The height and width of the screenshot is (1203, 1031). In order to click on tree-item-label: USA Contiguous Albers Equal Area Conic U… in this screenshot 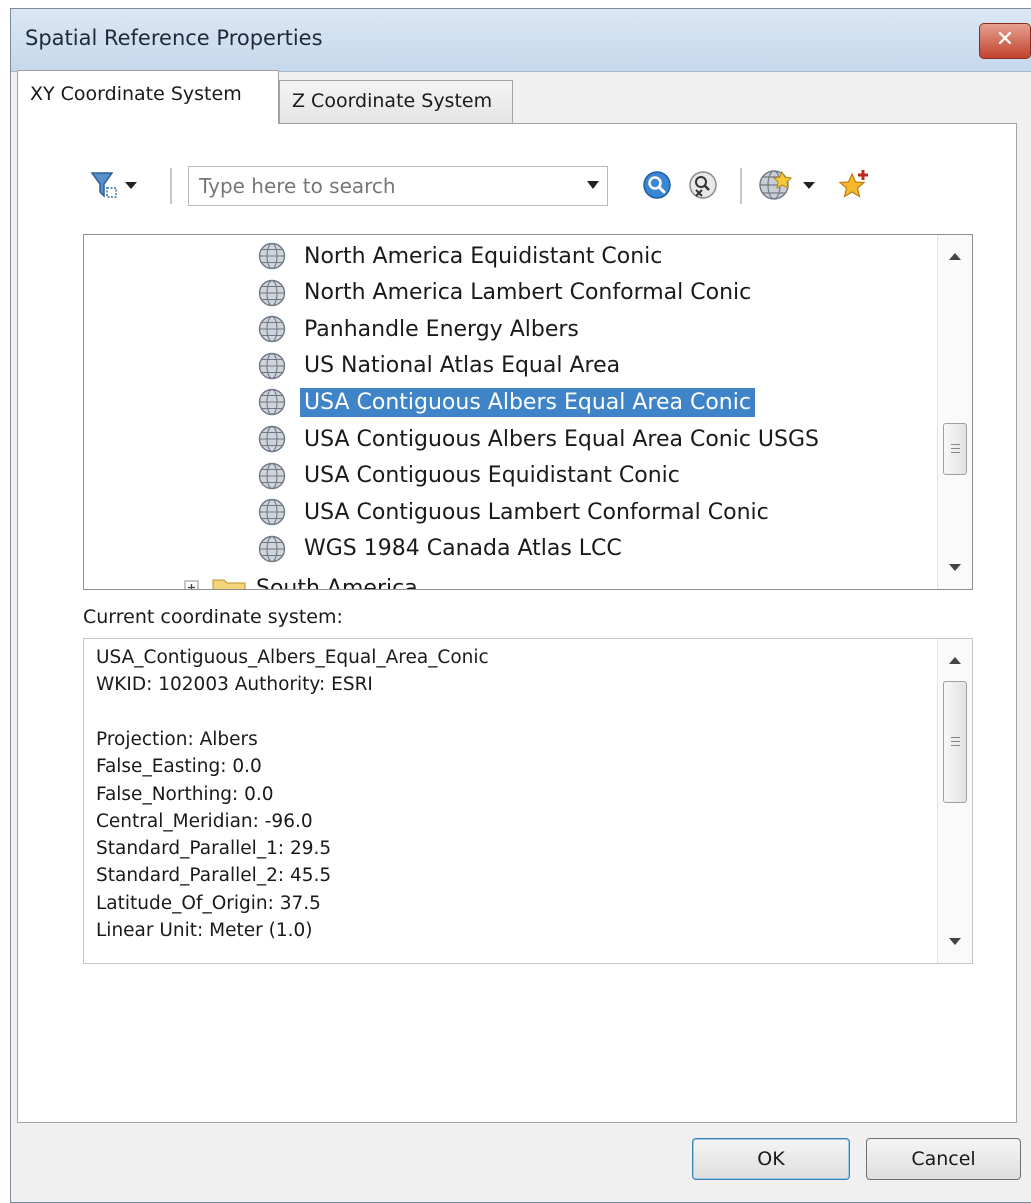, I will do `click(562, 439)`.